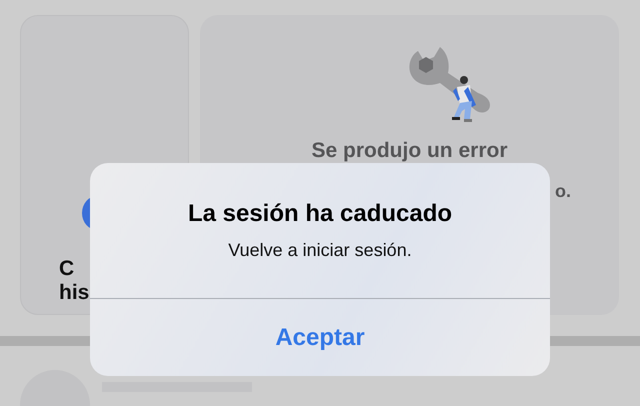 This screenshot has width=640, height=406. Describe the element at coordinates (563, 191) in the screenshot. I see `error-text: o.` at that location.